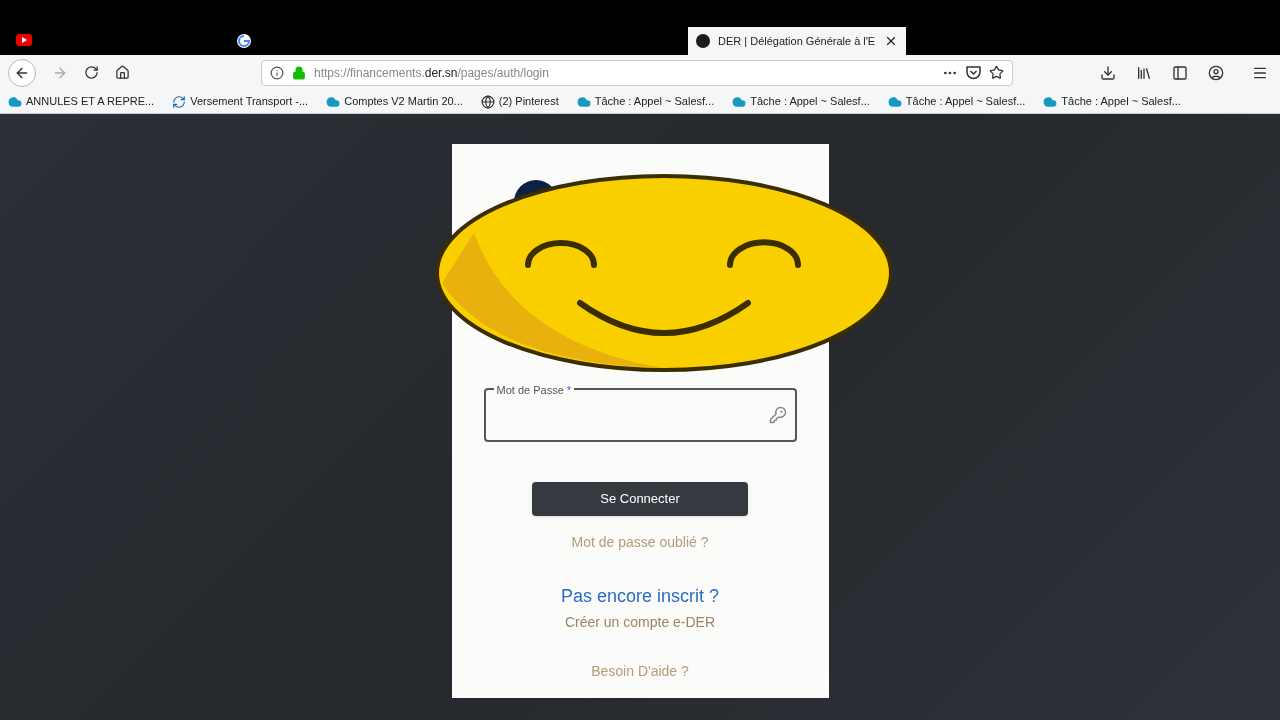  What do you see at coordinates (973, 72) in the screenshot?
I see `pocket-icon` at bounding box center [973, 72].